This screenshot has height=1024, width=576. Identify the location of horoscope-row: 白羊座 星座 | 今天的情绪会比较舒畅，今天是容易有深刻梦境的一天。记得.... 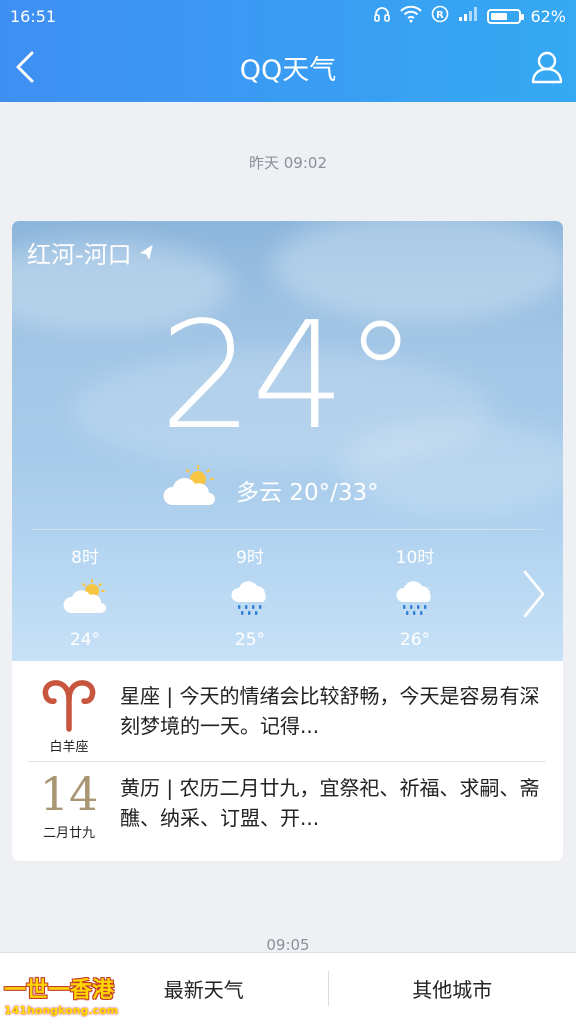
(287, 727).